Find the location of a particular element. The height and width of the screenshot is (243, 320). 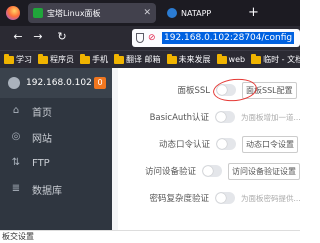

password-complexity-toggle is located at coordinates (225, 198).